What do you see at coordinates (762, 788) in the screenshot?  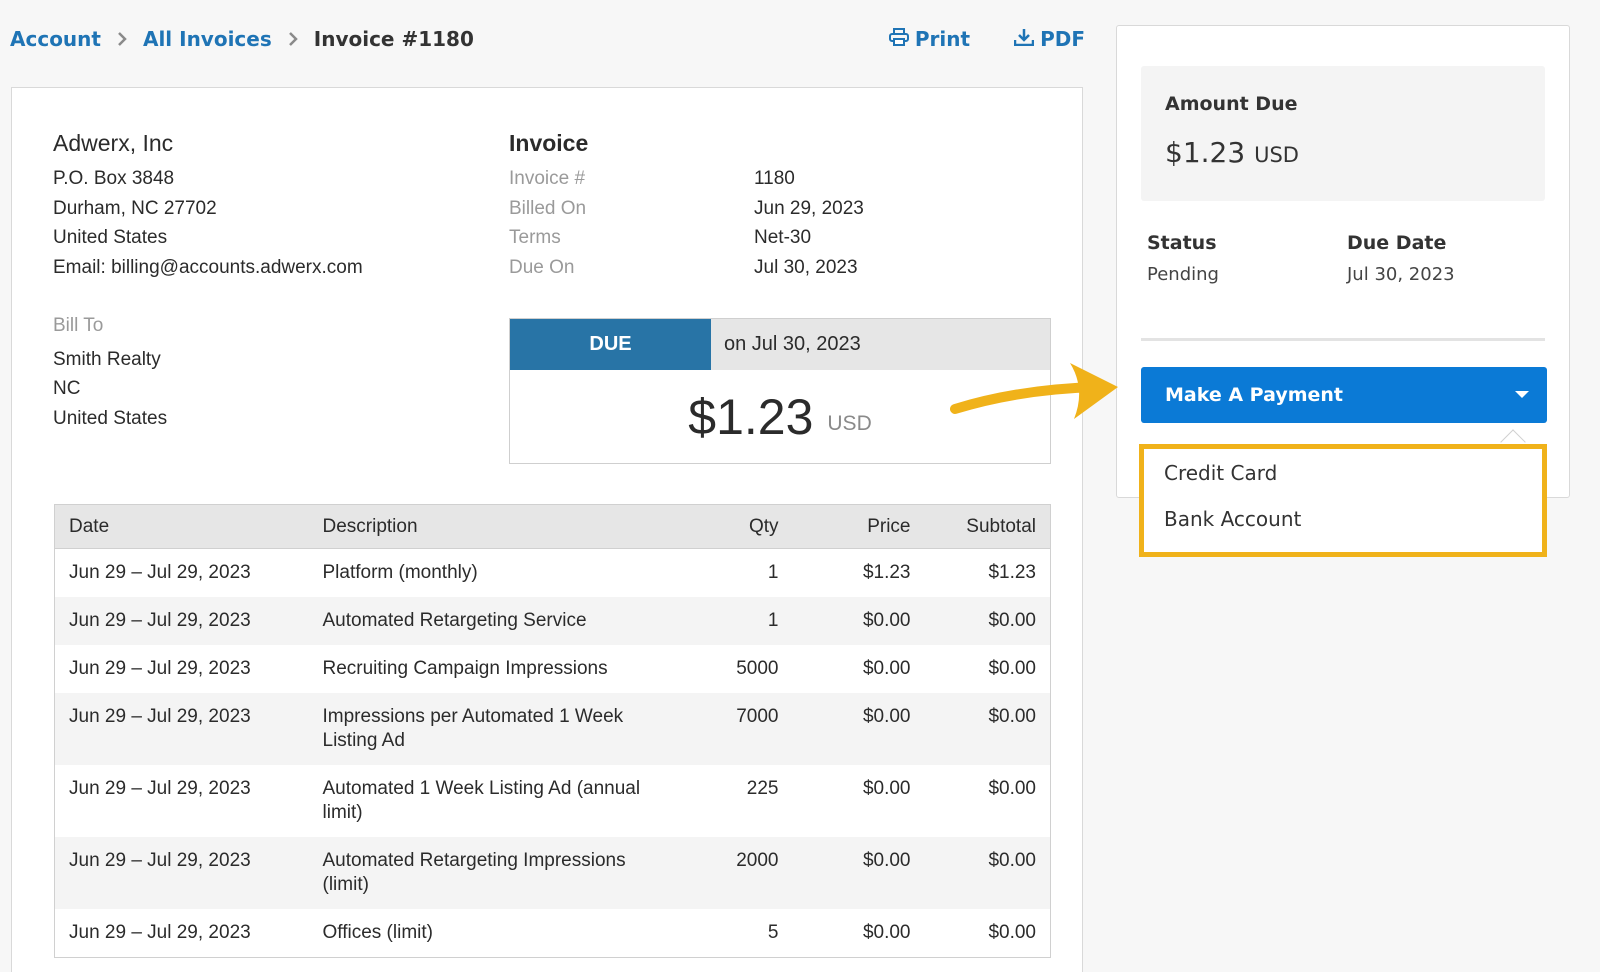 I see `cell-qty: 225` at bounding box center [762, 788].